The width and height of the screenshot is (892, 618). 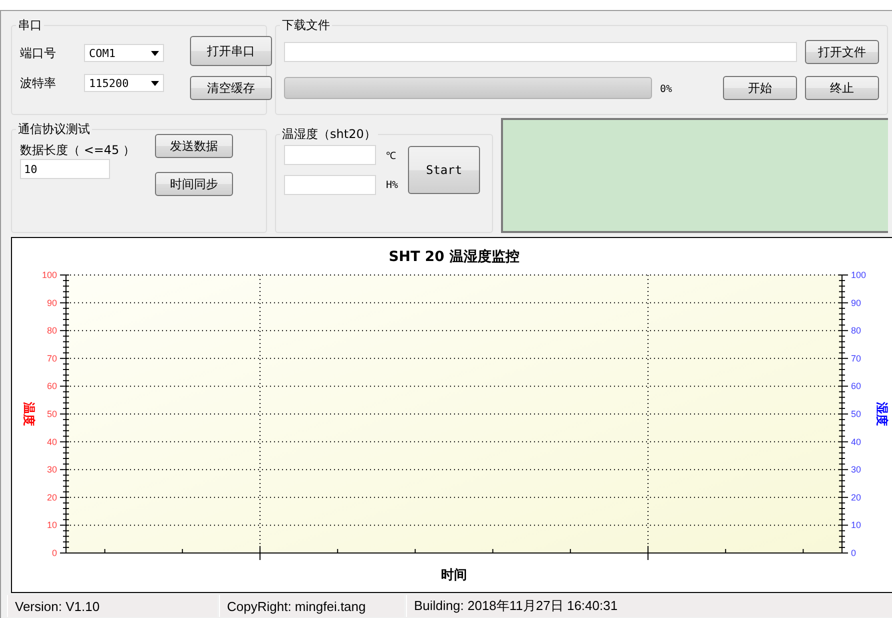 I want to click on data-length-label: 数据长度（ <=45 ）, so click(x=78, y=150).